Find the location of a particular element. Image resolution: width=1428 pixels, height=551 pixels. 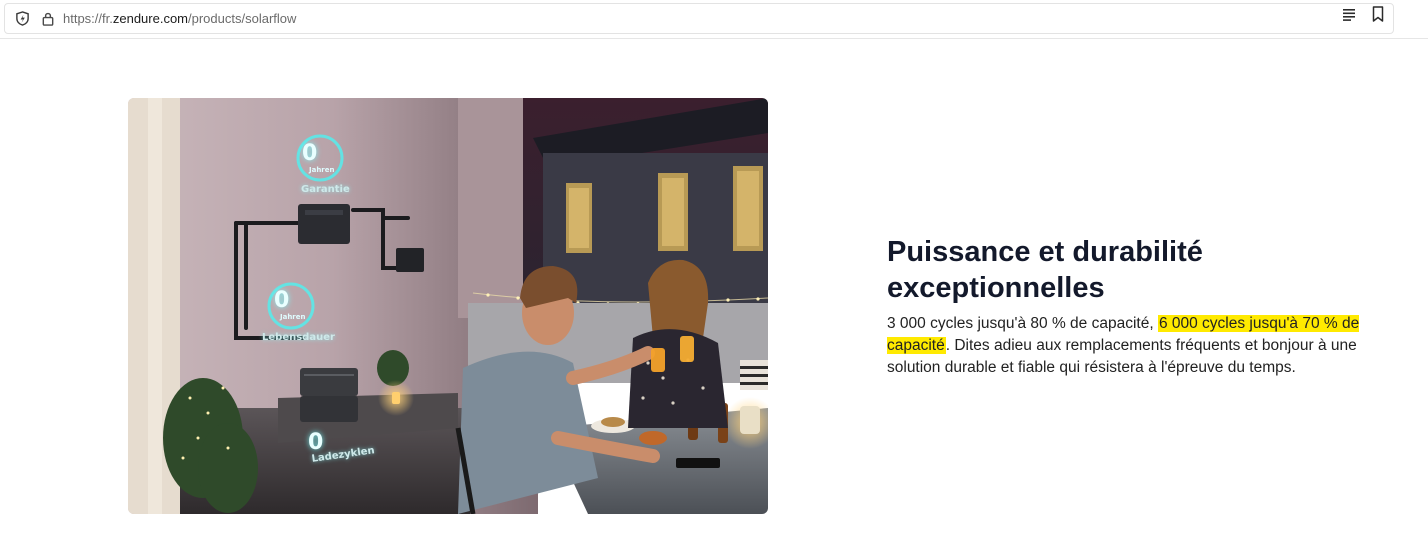

url-path: /products/solarflow is located at coordinates (242, 18).